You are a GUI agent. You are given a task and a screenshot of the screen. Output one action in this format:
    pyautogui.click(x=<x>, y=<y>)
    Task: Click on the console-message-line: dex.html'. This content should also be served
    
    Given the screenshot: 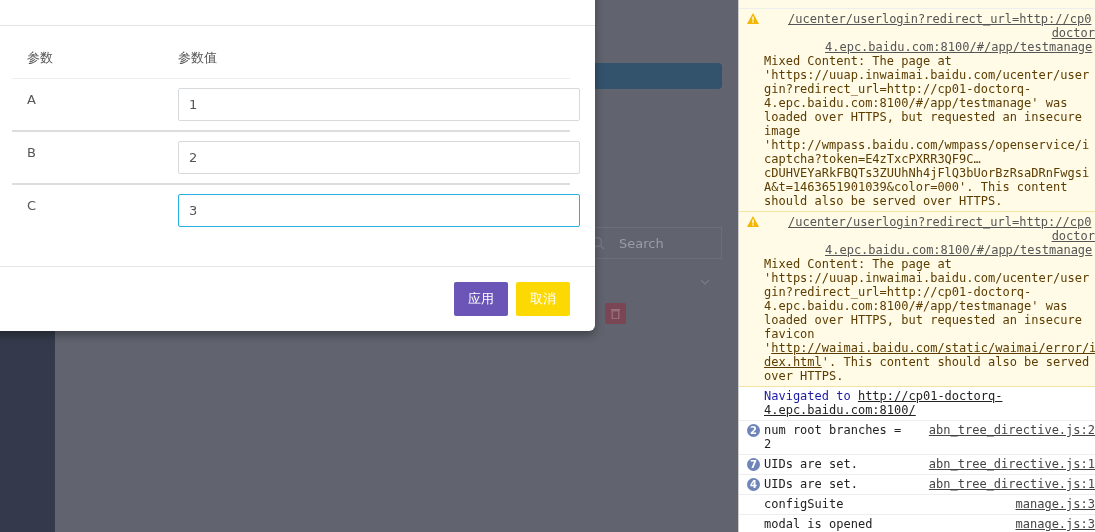 What is the action you would take?
    pyautogui.click(x=927, y=362)
    